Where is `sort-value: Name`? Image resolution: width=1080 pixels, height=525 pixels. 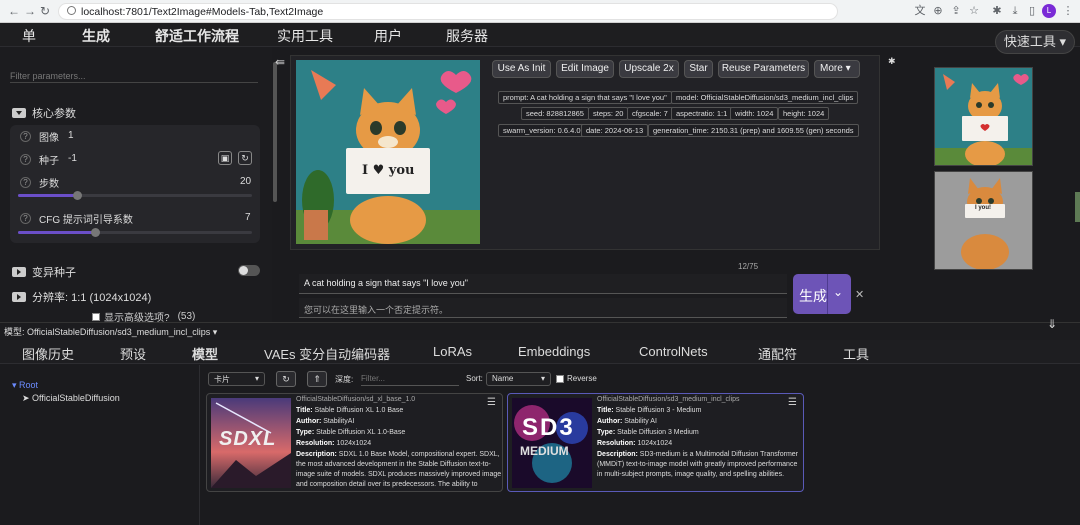 sort-value: Name is located at coordinates (503, 378).